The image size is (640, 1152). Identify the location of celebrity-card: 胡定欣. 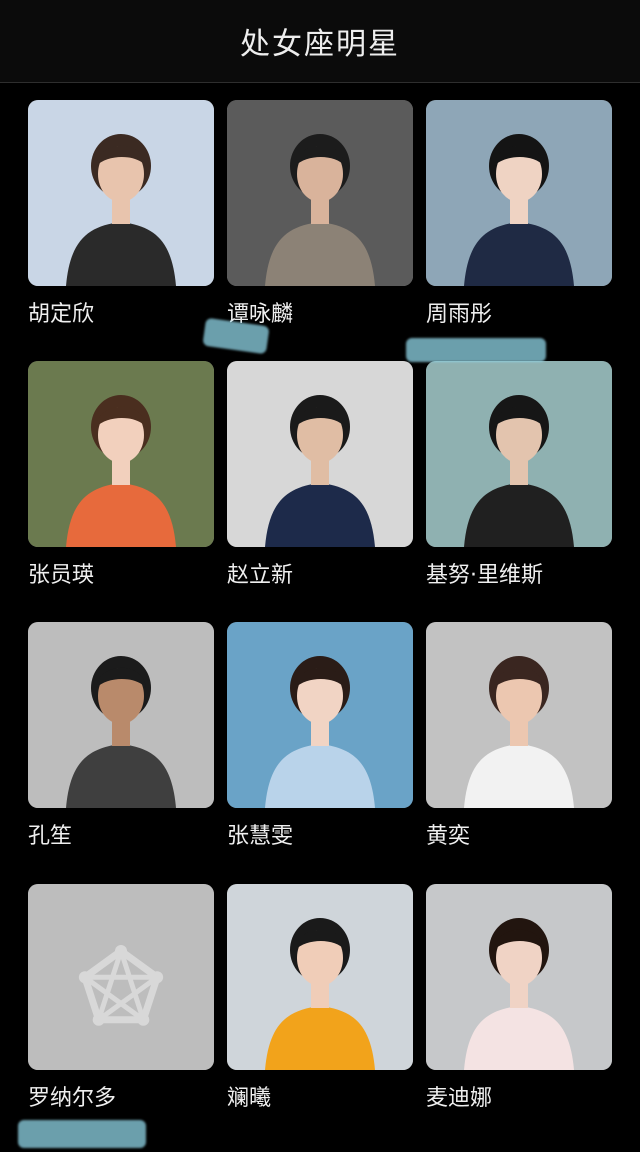
(121, 220).